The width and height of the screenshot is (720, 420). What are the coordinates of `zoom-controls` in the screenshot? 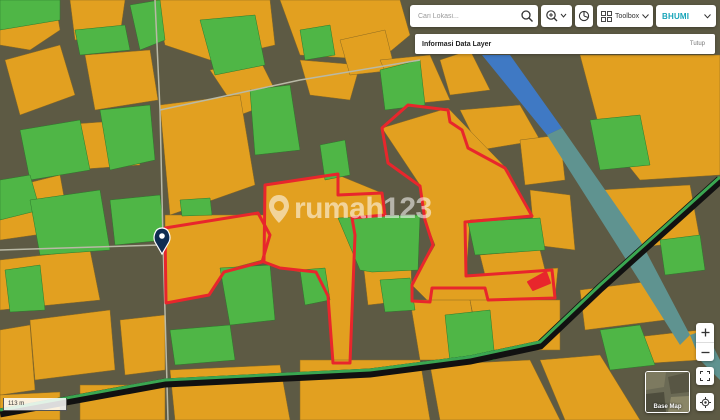 It's located at (705, 342).